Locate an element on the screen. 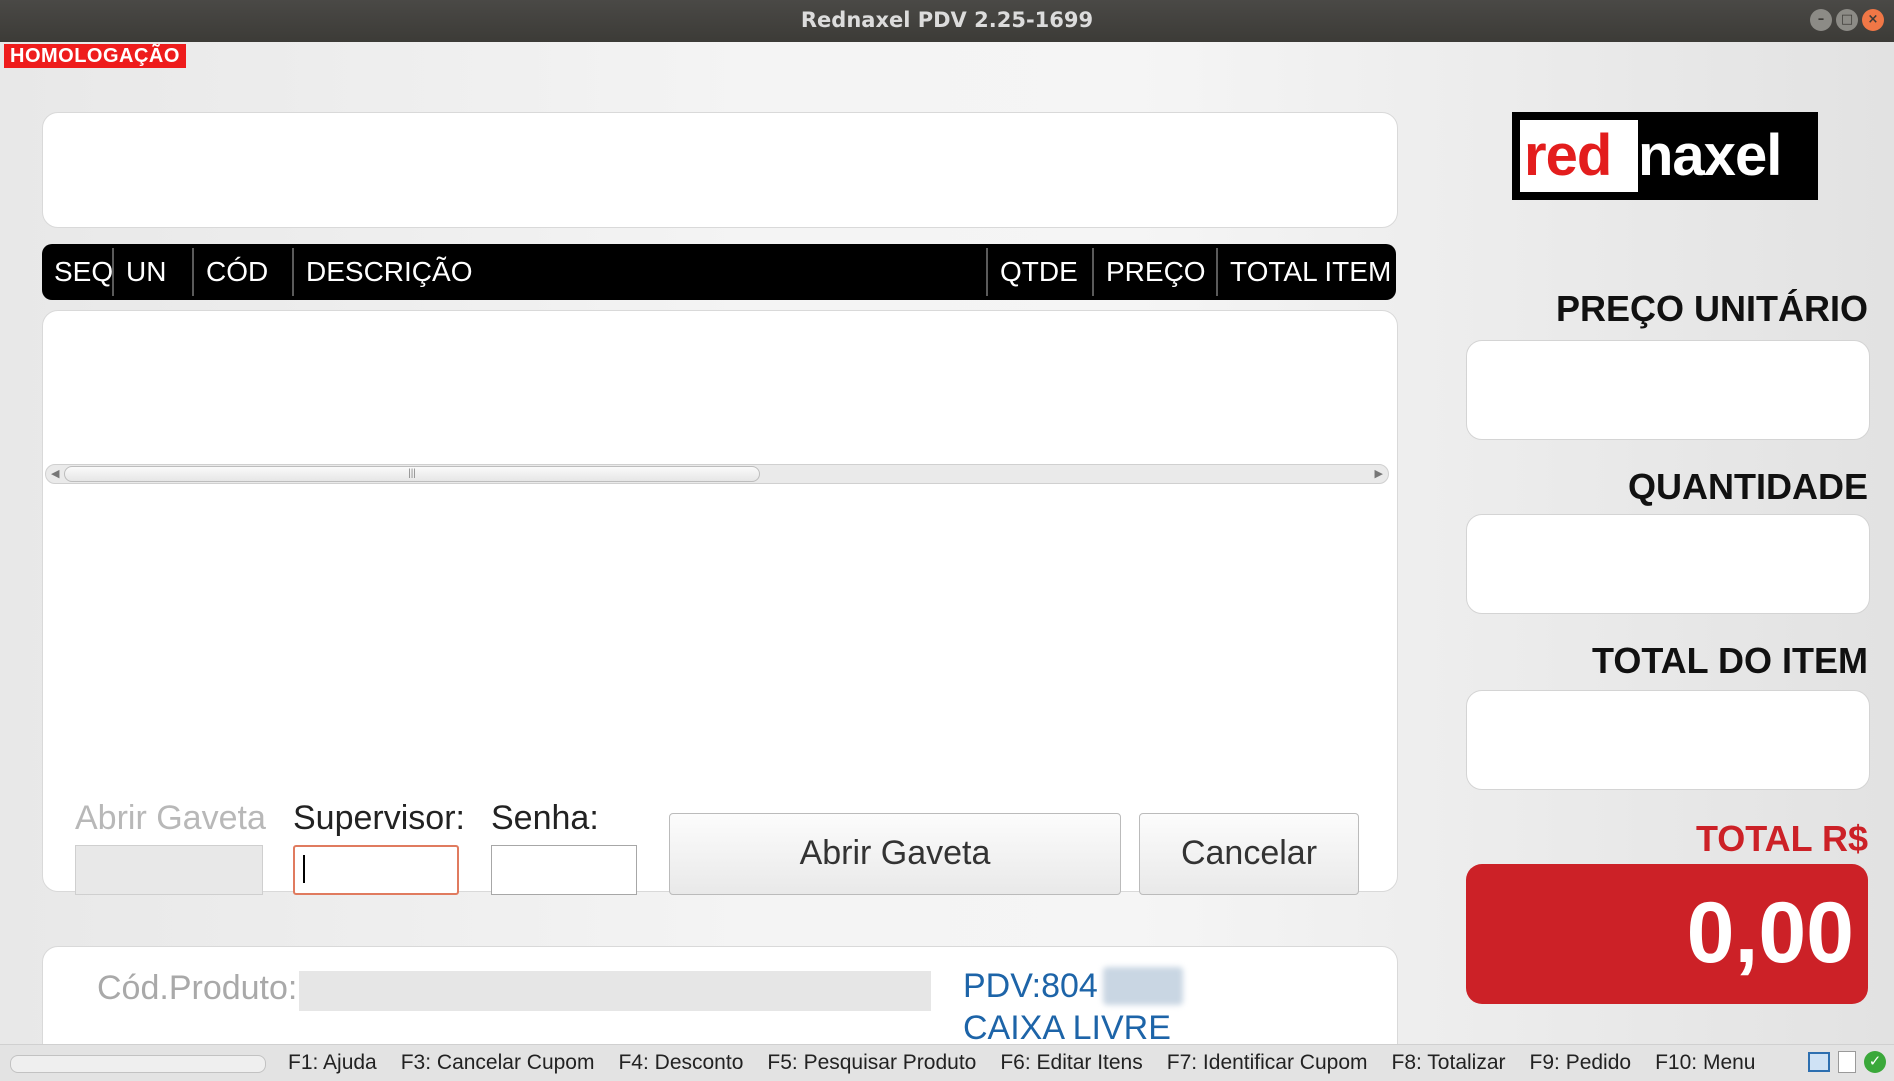 The width and height of the screenshot is (1894, 1081). fkey-f8: F8: Totalizar is located at coordinates (1449, 1063).